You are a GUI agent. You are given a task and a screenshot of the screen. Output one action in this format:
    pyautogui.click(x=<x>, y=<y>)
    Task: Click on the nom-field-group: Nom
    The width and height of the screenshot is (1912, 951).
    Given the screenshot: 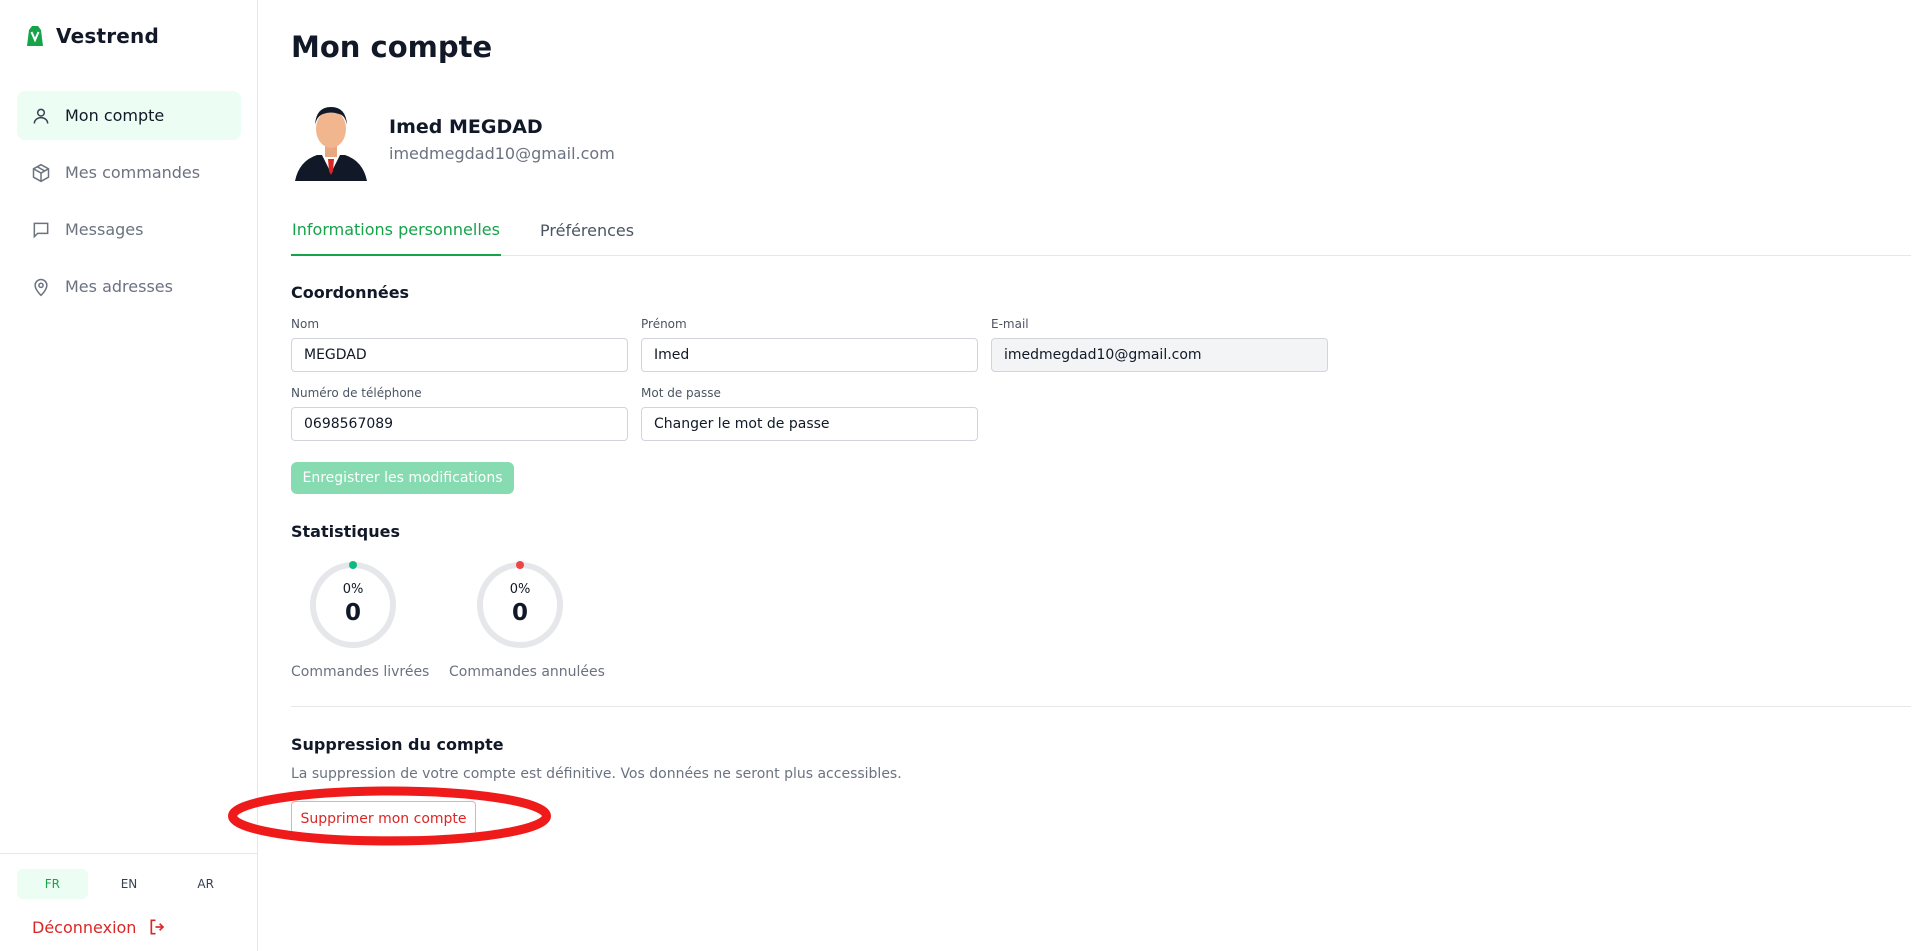 What is the action you would take?
    pyautogui.click(x=459, y=344)
    